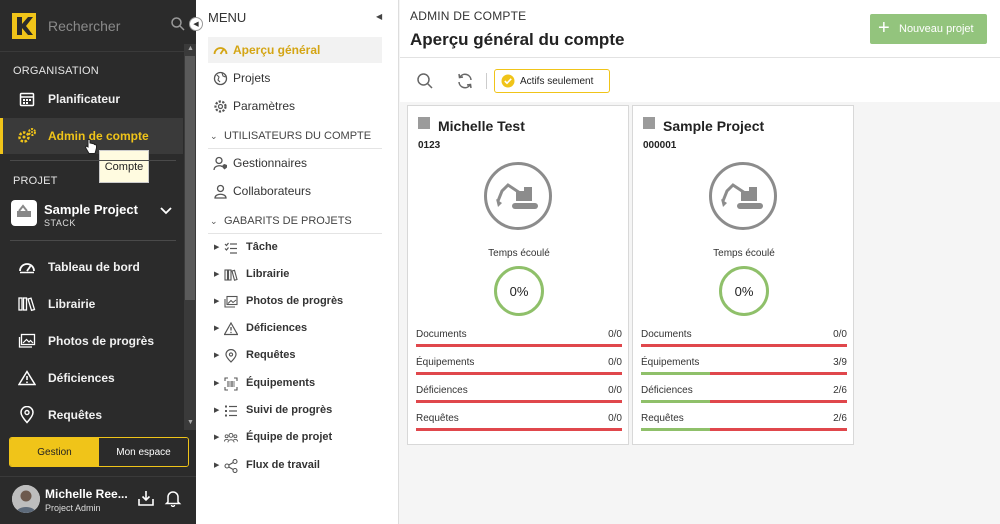 The width and height of the screenshot is (1000, 524). Describe the element at coordinates (231, 411) in the screenshot. I see `list-icon` at that location.